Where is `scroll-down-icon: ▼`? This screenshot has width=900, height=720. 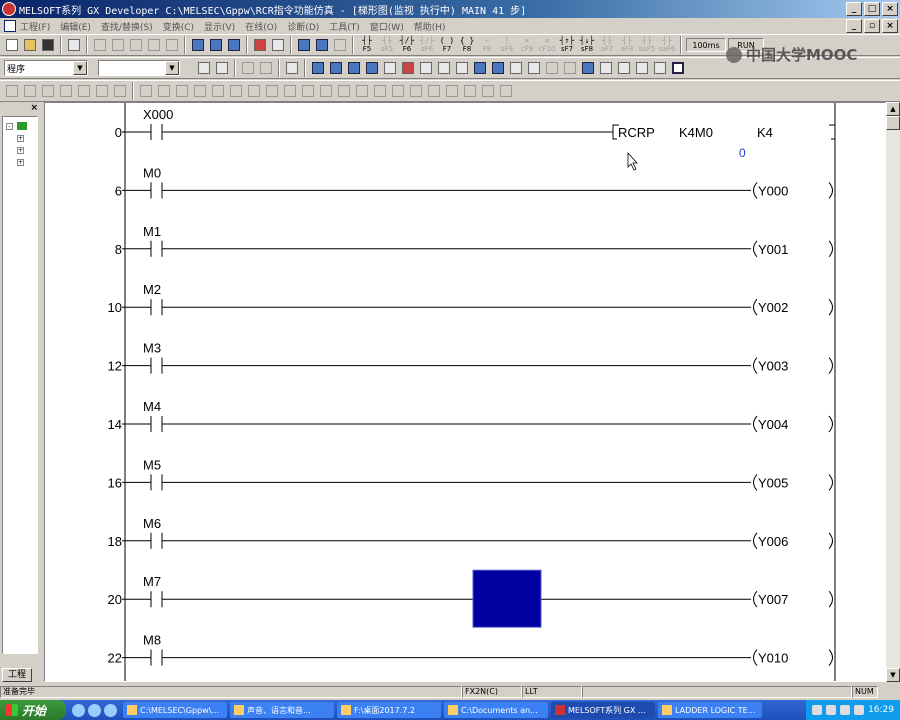 scroll-down-icon: ▼ is located at coordinates (893, 675).